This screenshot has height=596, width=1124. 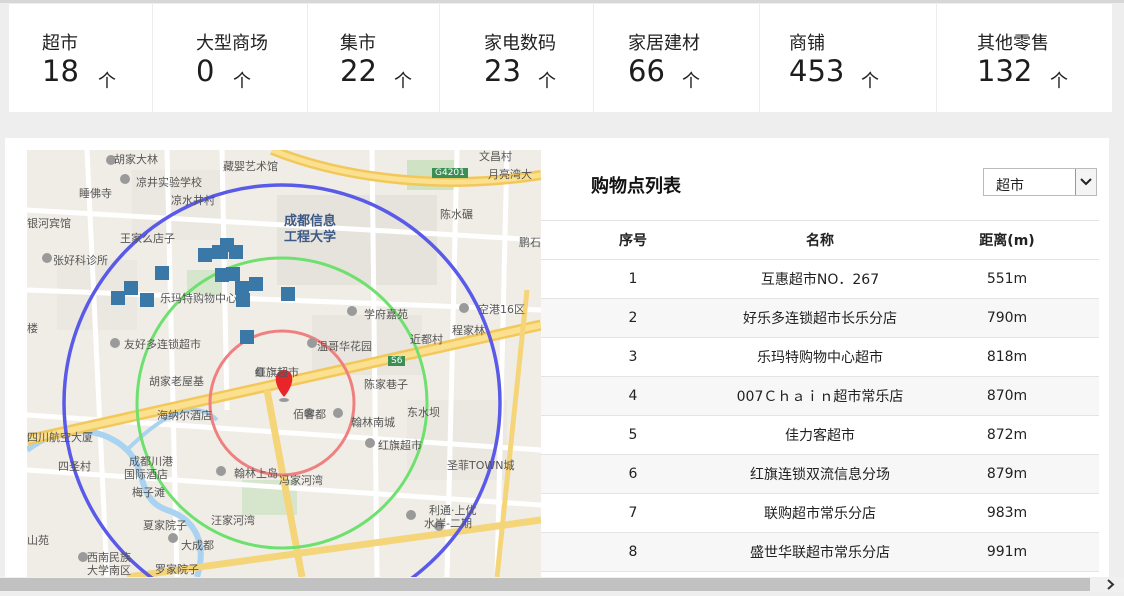 I want to click on row-index: 5, so click(x=633, y=435).